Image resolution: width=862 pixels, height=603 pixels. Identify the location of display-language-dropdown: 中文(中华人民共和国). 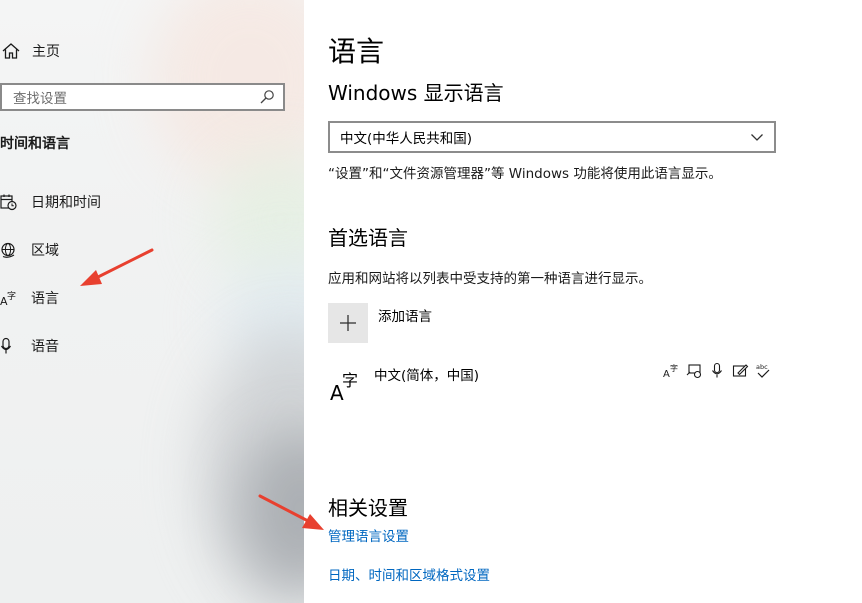
(552, 137).